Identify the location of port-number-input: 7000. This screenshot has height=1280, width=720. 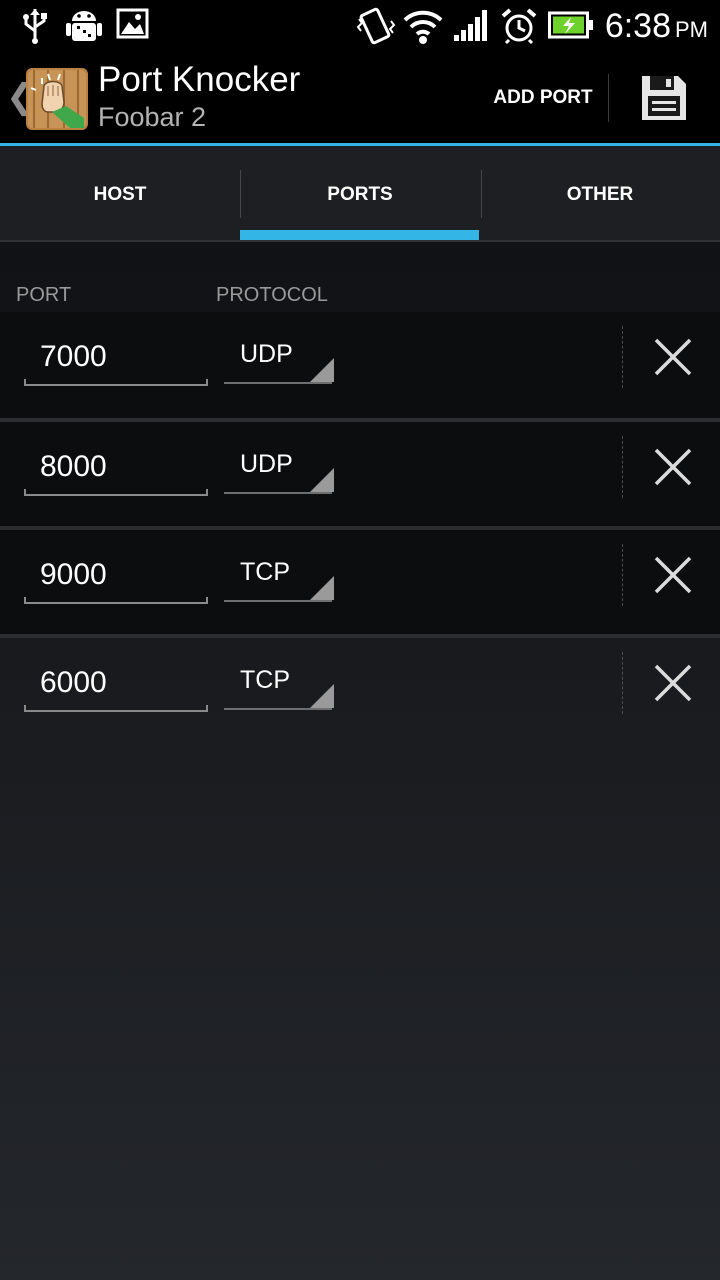
(116, 356).